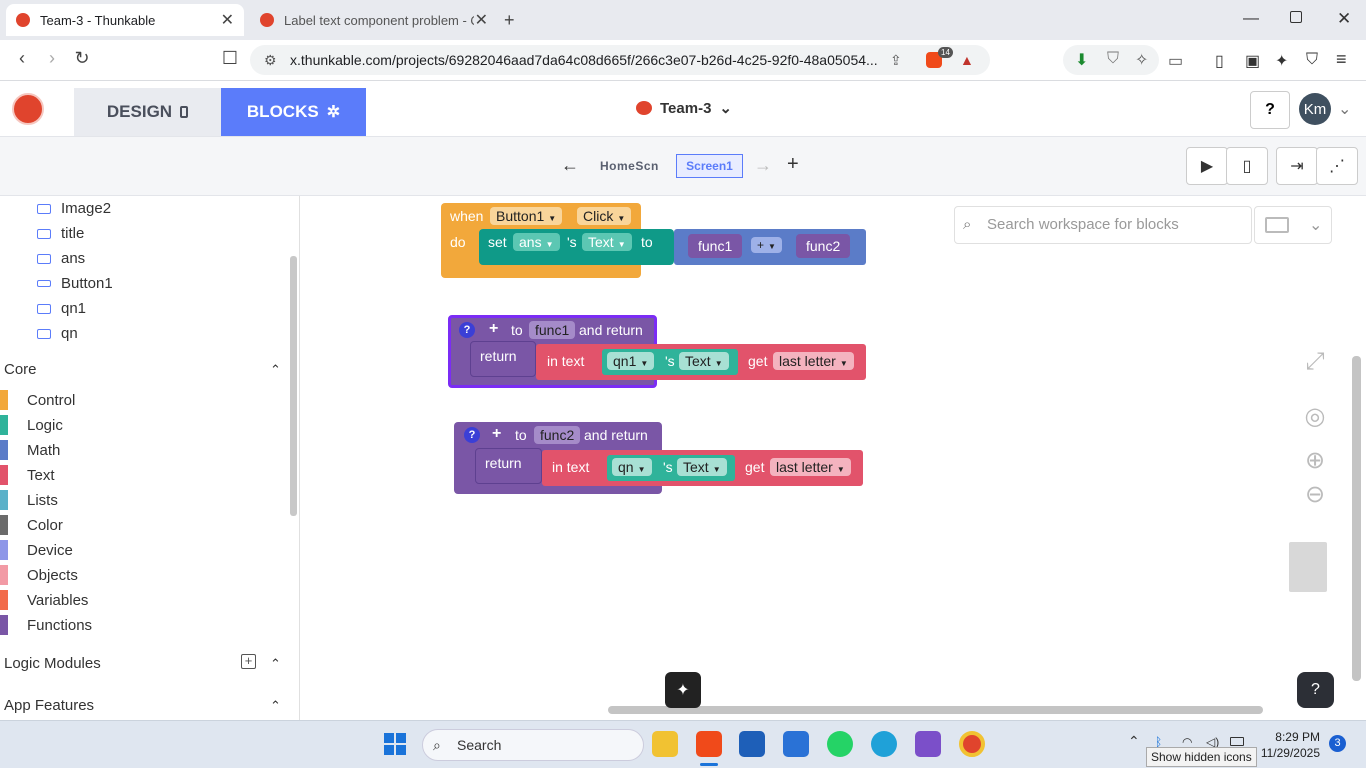 The image size is (1366, 768). I want to click on site-info-icon: ⚙, so click(270, 60).